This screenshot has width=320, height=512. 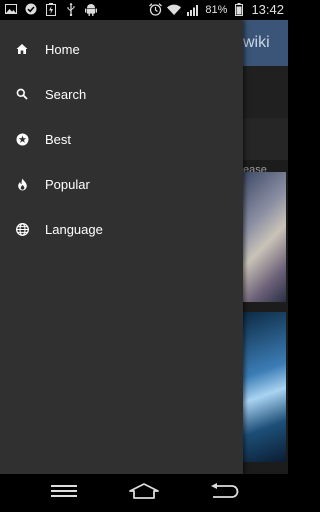 What do you see at coordinates (74, 229) in the screenshot?
I see `drawer-item-label: Language` at bounding box center [74, 229].